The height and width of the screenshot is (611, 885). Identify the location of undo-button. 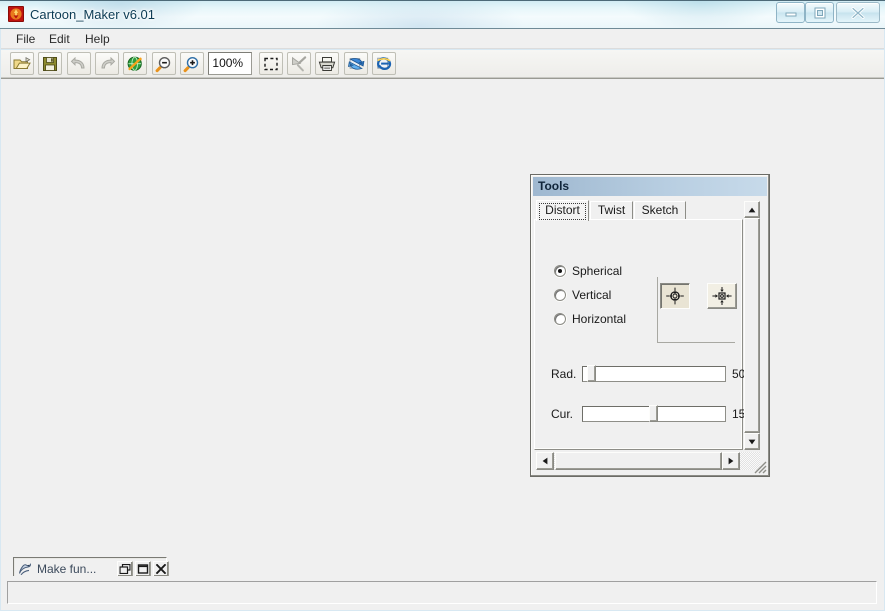
(78, 63).